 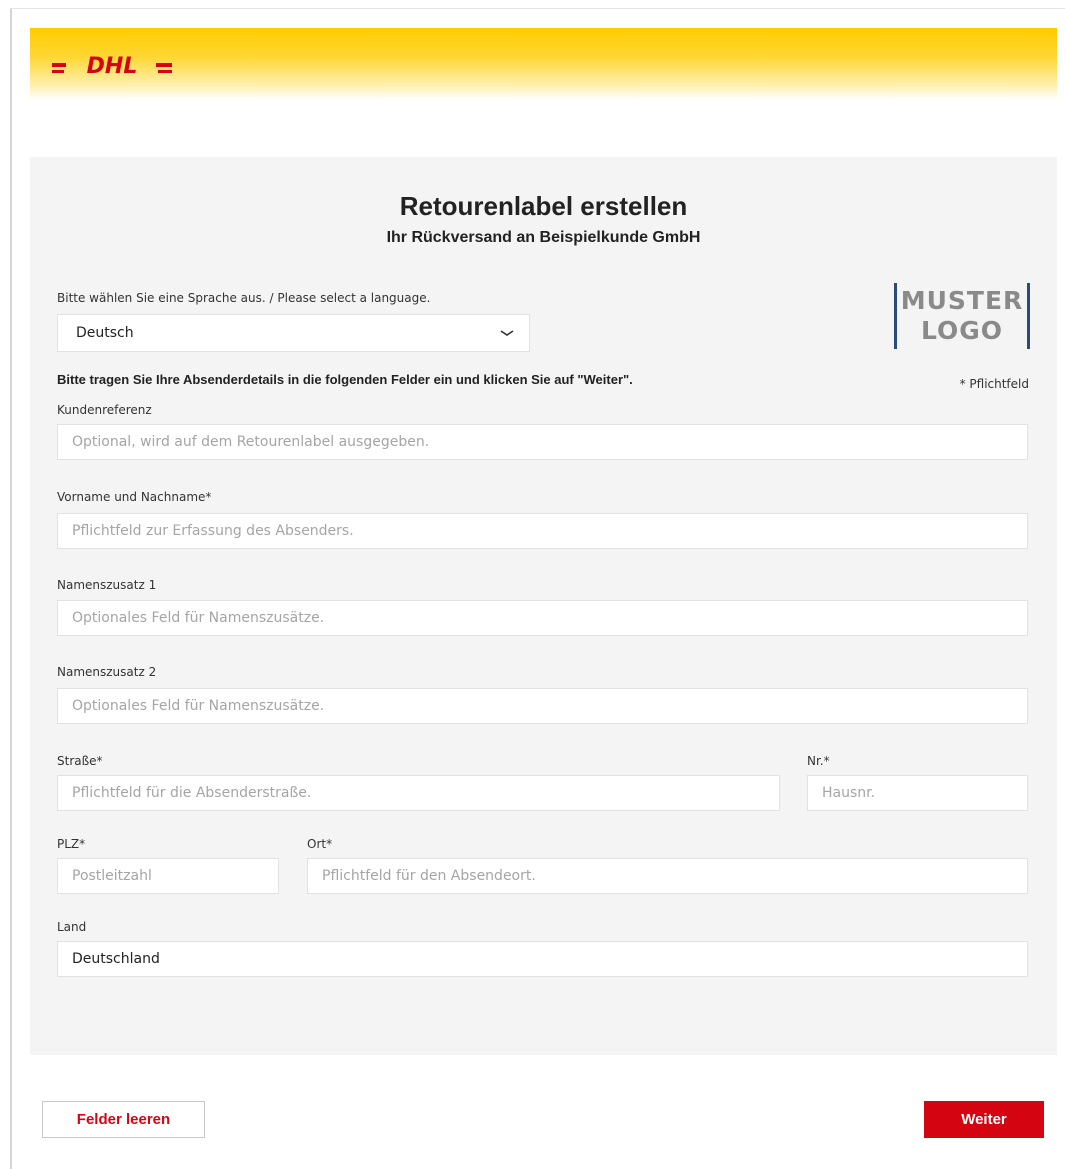 I want to click on postal-code-label: PLZ*, so click(x=71, y=844).